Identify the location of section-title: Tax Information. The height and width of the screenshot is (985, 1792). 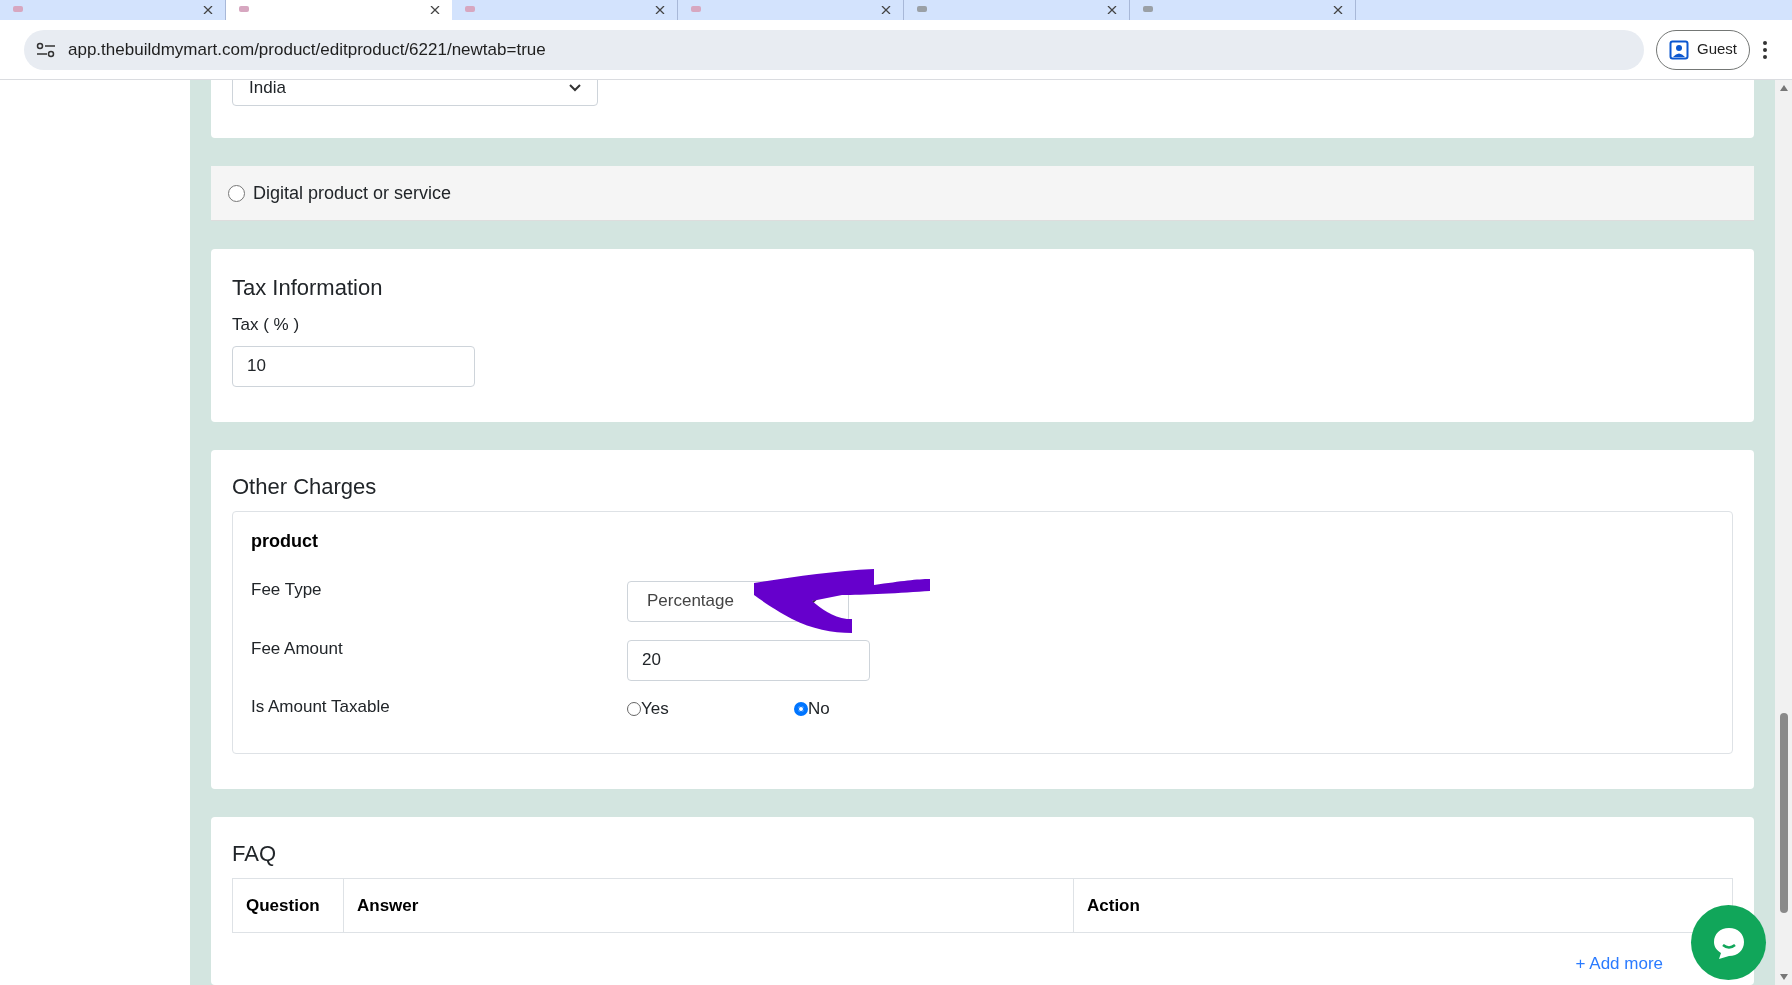
(307, 288).